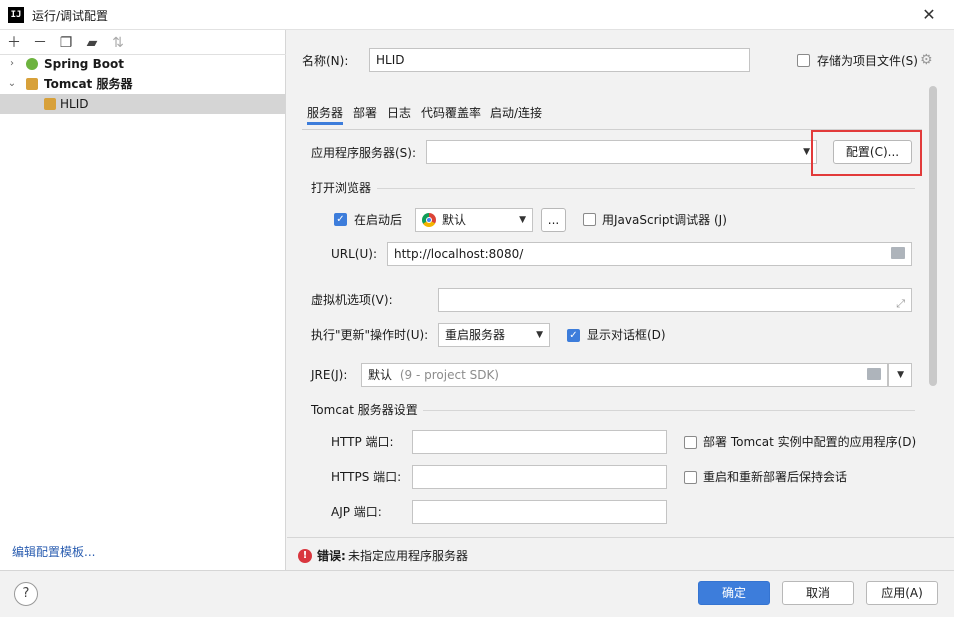 The image size is (954, 617). What do you see at coordinates (621, 152) in the screenshot?
I see `app-server-select: ▼` at bounding box center [621, 152].